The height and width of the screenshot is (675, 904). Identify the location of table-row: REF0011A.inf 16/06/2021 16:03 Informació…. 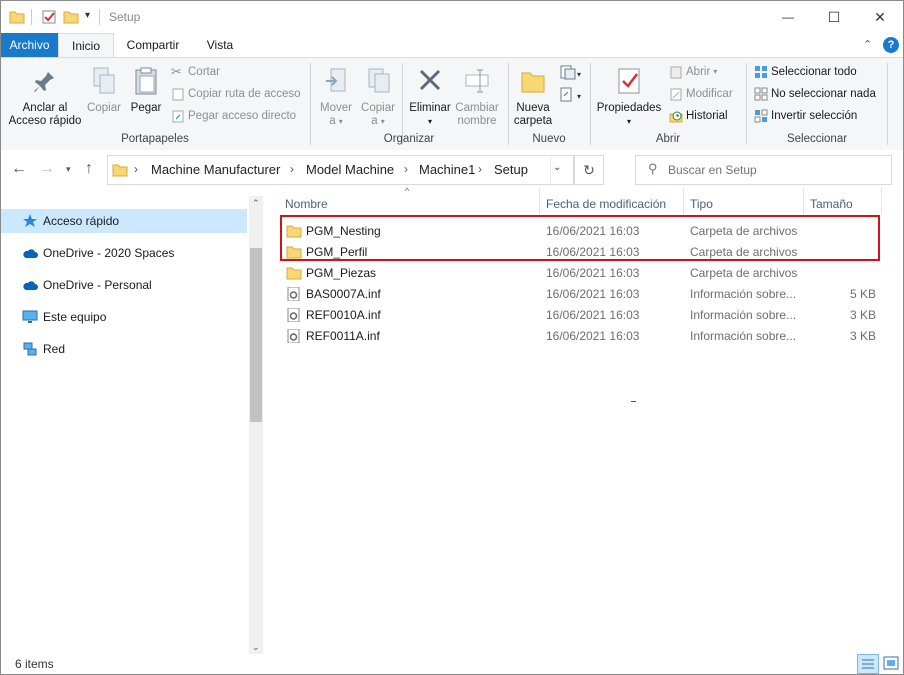
(580, 336).